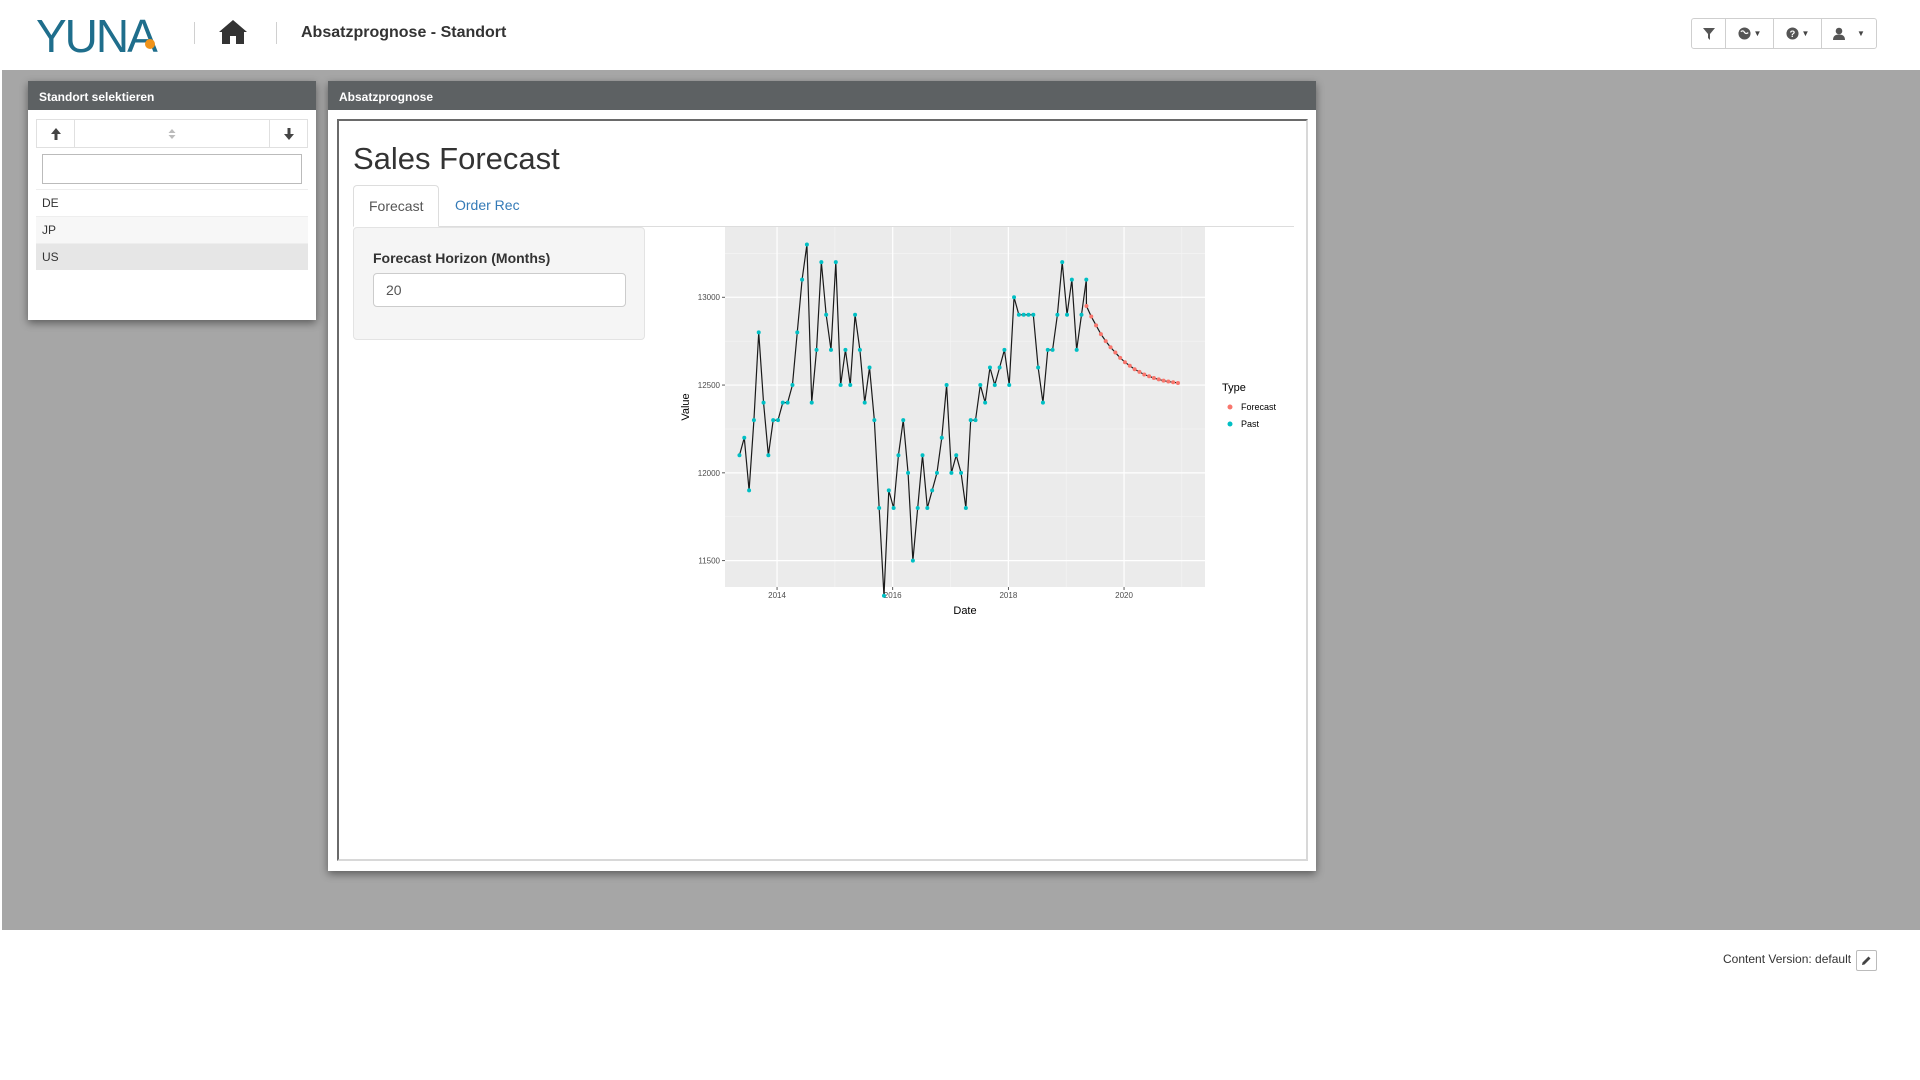 This screenshot has height=1080, width=1920. I want to click on legend-title: Type, so click(1234, 388).